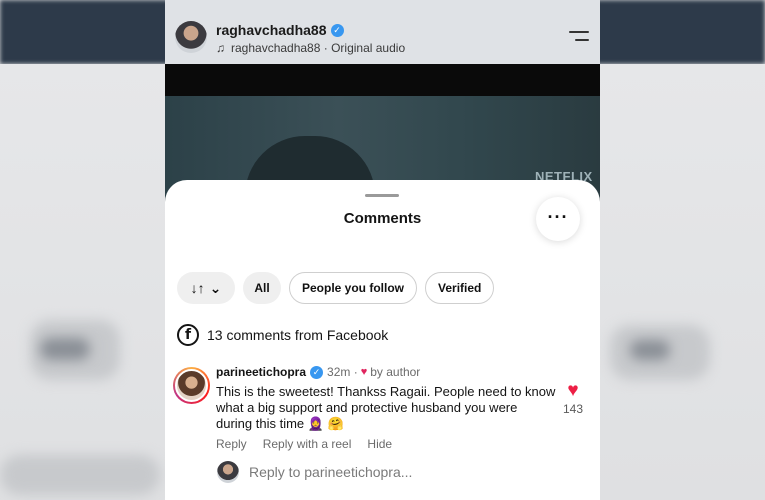 This screenshot has height=500, width=765. What do you see at coordinates (382, 195) in the screenshot?
I see `sheet-drag-handle` at bounding box center [382, 195].